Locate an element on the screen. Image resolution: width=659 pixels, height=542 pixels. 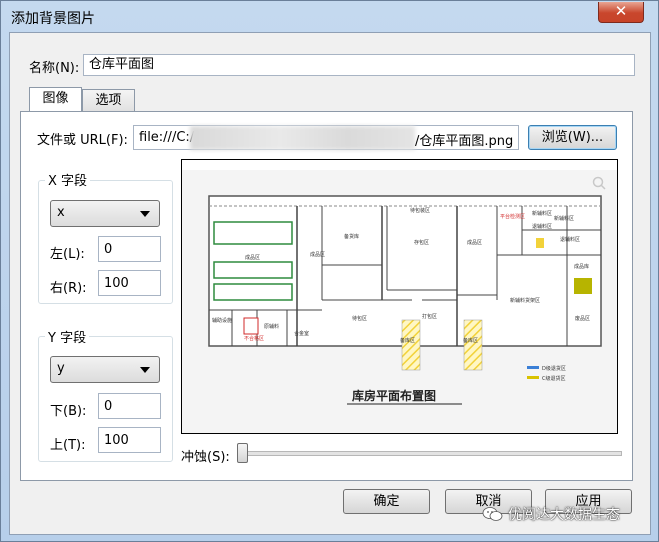
room-label: 新辅料货架区 is located at coordinates (525, 300).